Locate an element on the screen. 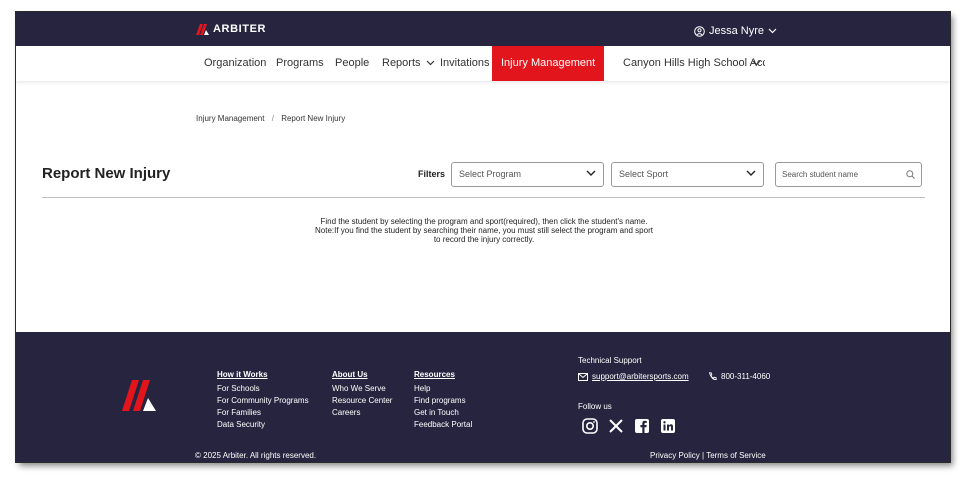 This screenshot has width=970, height=480. footer-link: For Schools is located at coordinates (263, 389).